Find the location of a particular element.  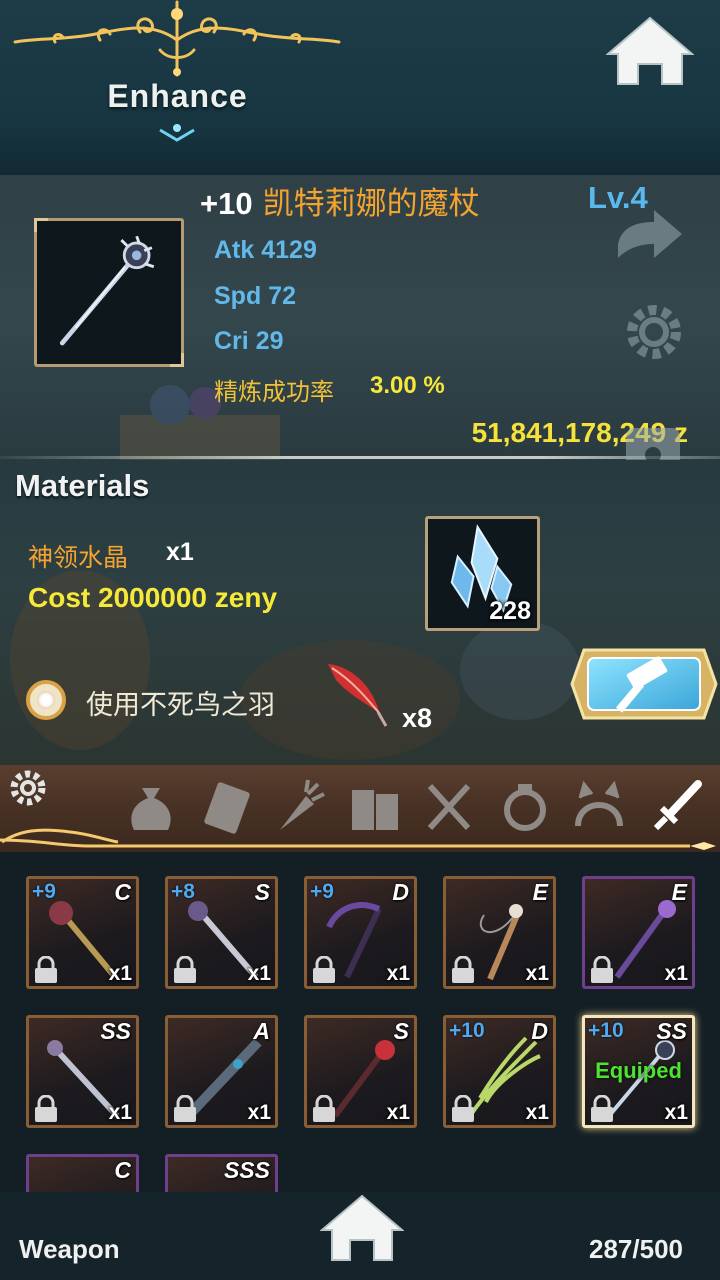

inventory-slot-equipped: +10 SS Equiped x1 is located at coordinates (638, 1071).